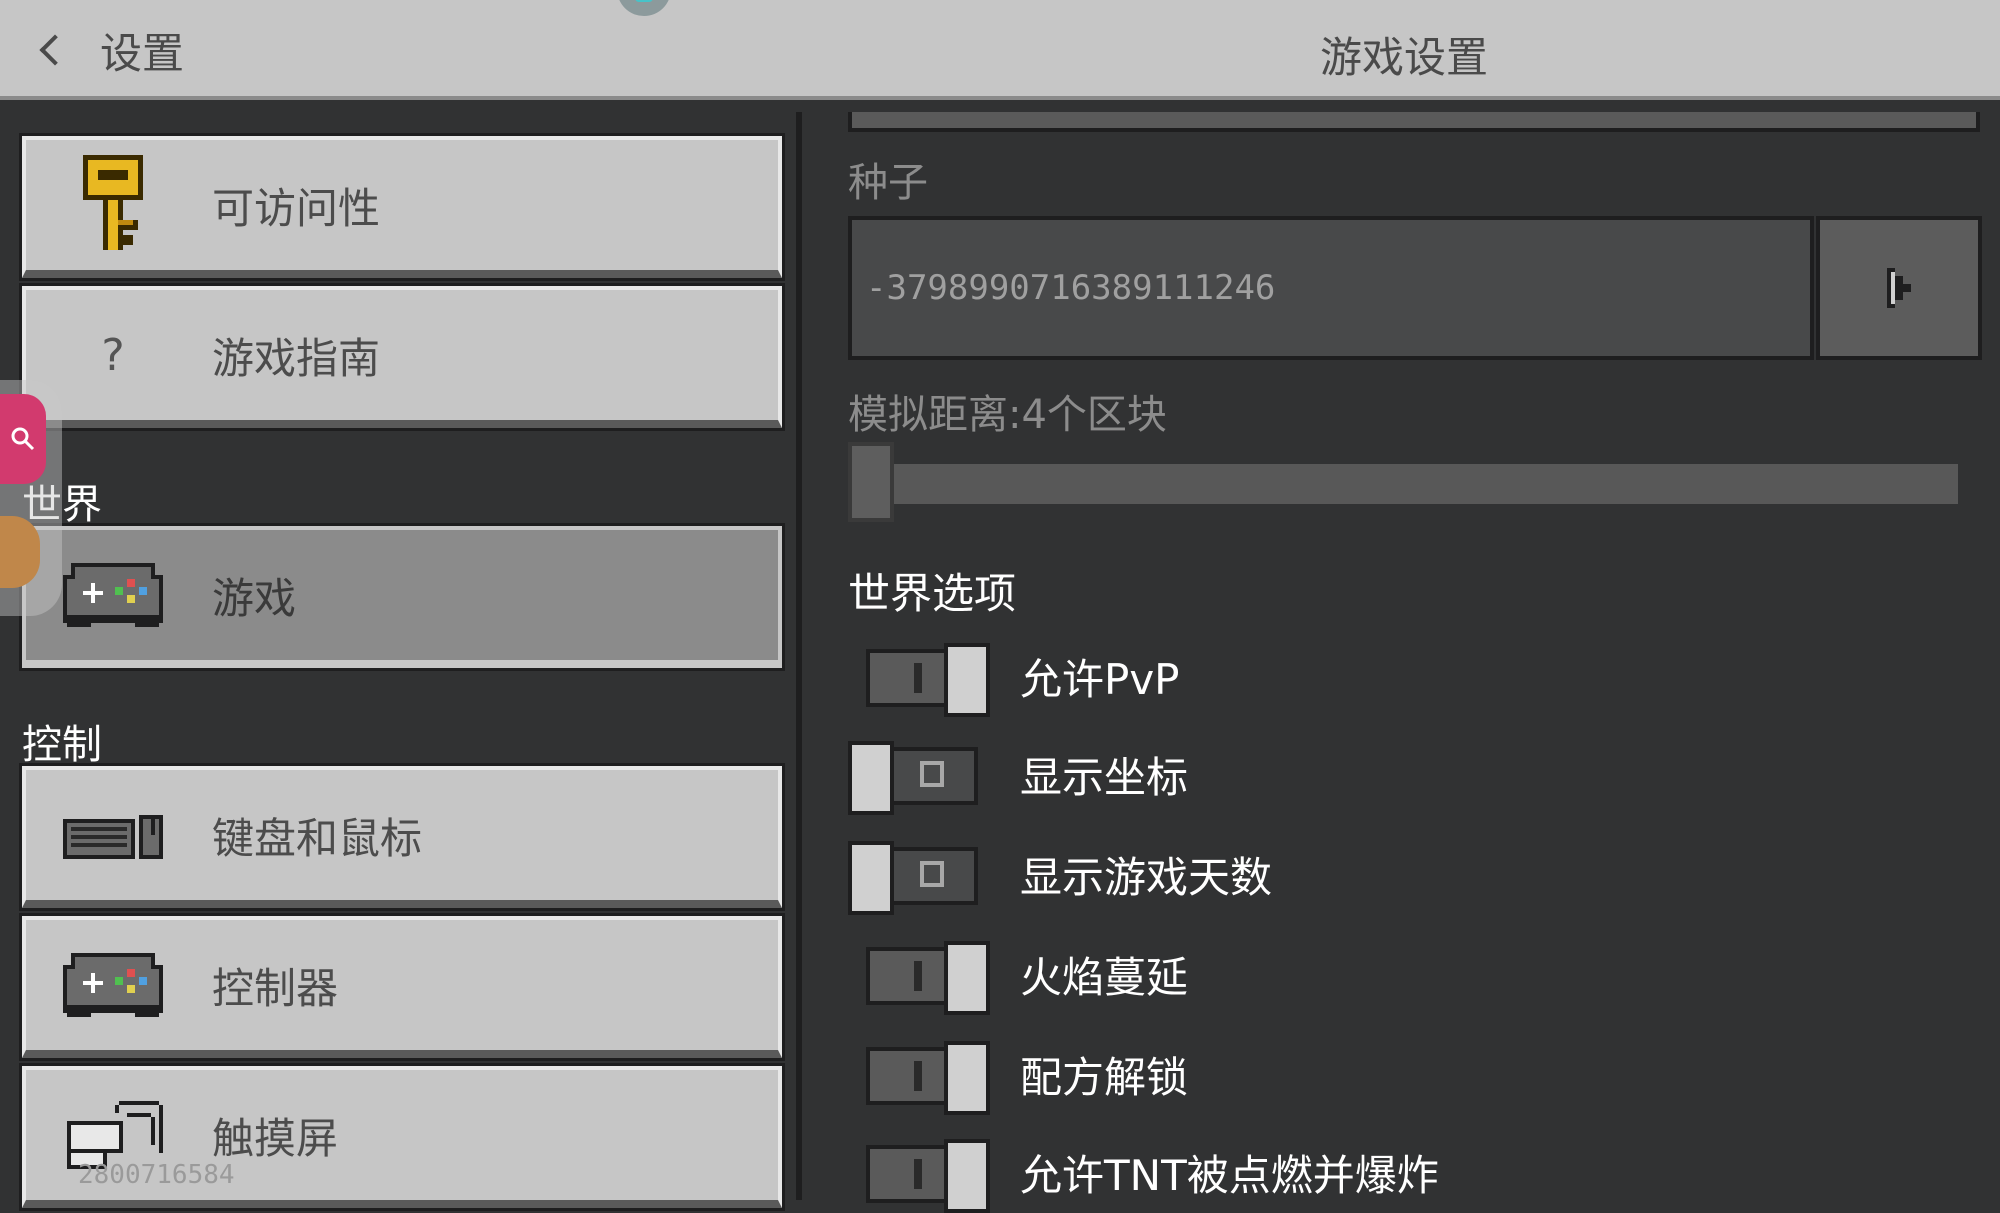  I want to click on header-bar: 设置 游戏设置, so click(1000, 50).